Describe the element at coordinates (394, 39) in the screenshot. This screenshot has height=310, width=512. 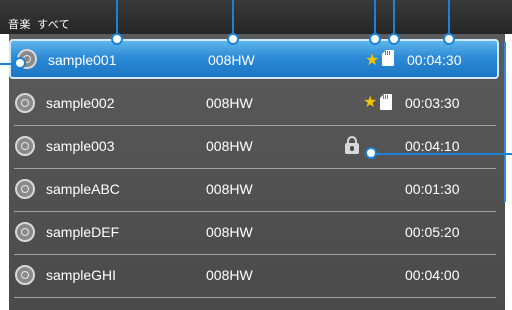
I see `callout-marker-card` at that location.